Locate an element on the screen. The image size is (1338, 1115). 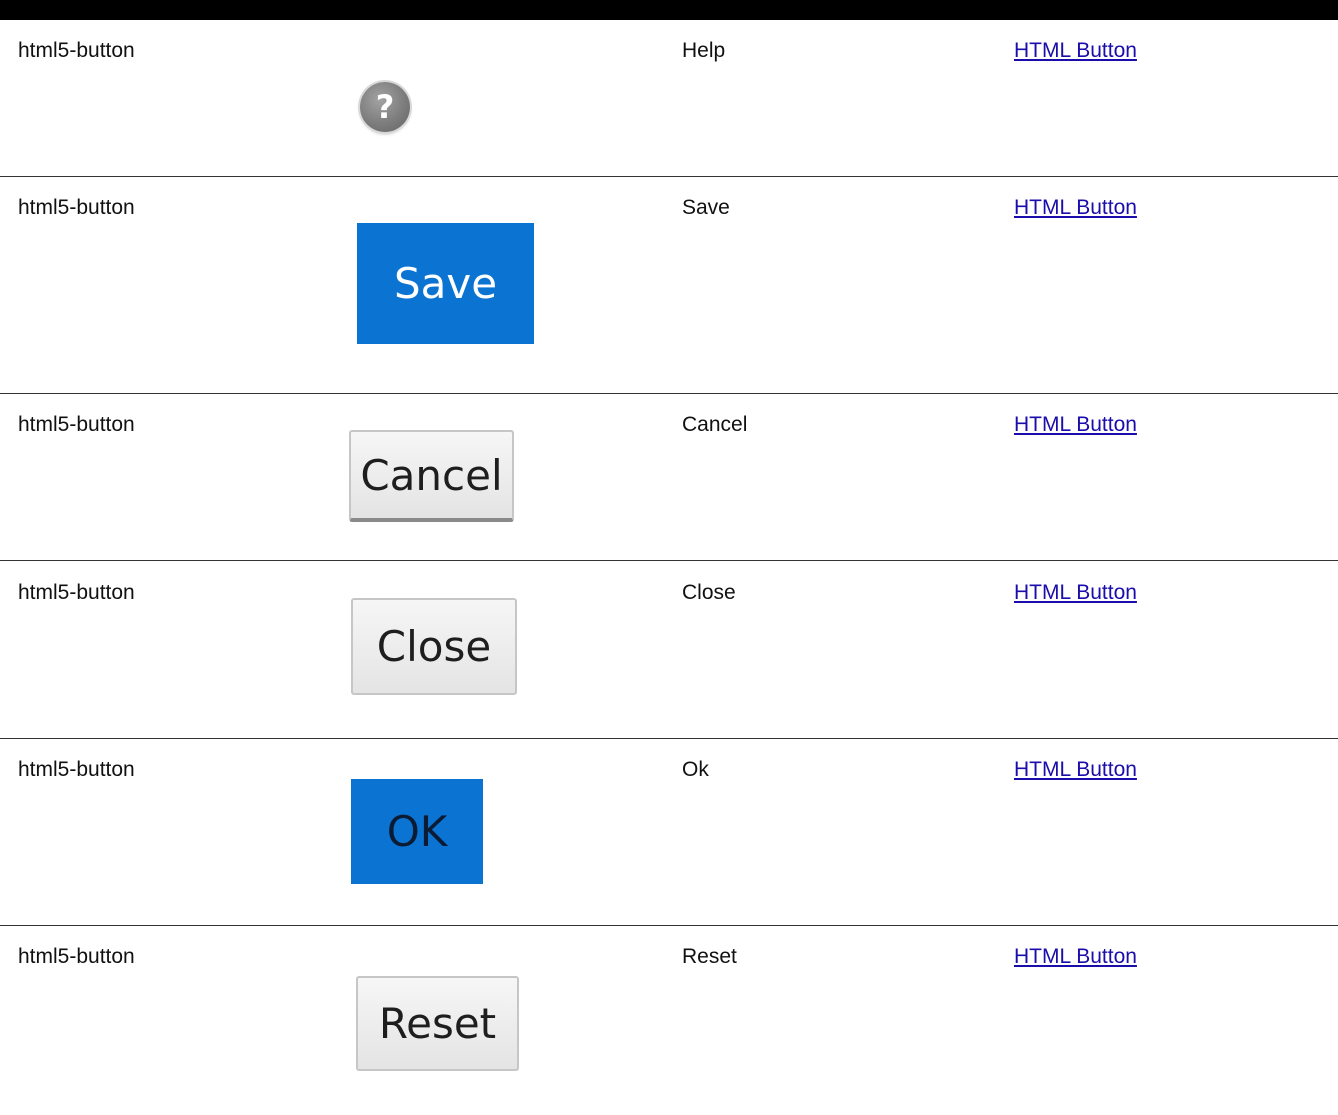
cancel-button-preview: Cancel is located at coordinates (431, 476).